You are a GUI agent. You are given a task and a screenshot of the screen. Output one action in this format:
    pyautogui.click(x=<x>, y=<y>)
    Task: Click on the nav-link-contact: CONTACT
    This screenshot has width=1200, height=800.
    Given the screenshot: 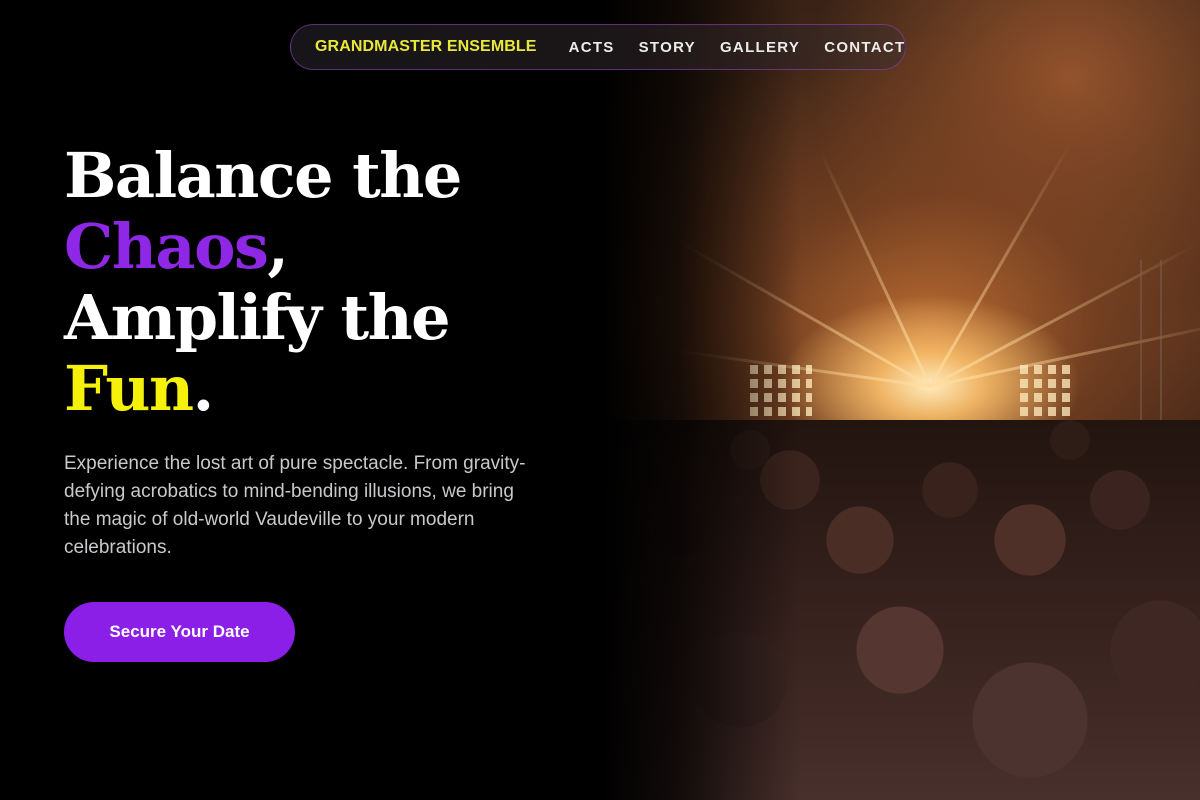 What is the action you would take?
    pyautogui.click(x=864, y=47)
    